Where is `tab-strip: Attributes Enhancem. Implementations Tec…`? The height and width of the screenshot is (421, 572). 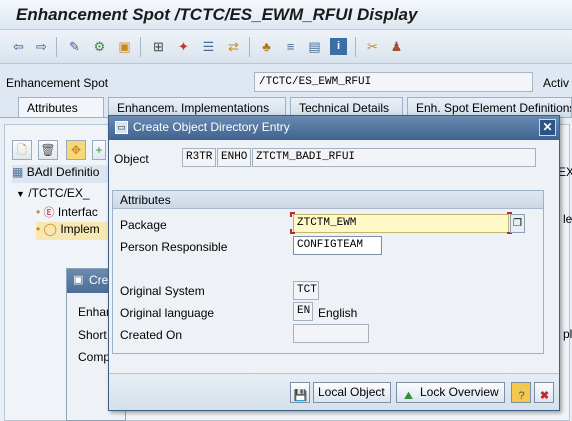 tab-strip: Attributes Enhancem. Implementations Tec… is located at coordinates (286, 107).